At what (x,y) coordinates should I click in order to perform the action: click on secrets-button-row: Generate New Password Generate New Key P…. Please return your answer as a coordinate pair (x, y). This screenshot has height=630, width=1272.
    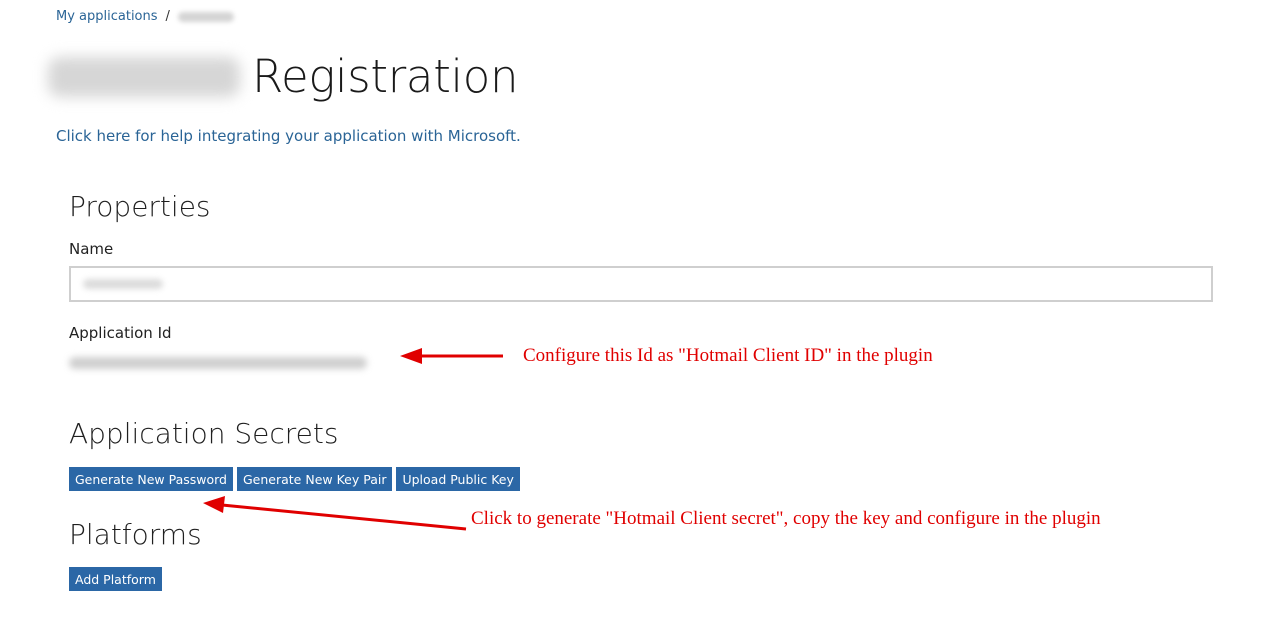
    Looking at the image, I should click on (294, 479).